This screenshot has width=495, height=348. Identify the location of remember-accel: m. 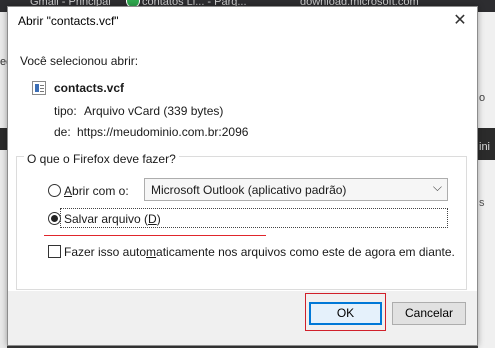
(151, 252).